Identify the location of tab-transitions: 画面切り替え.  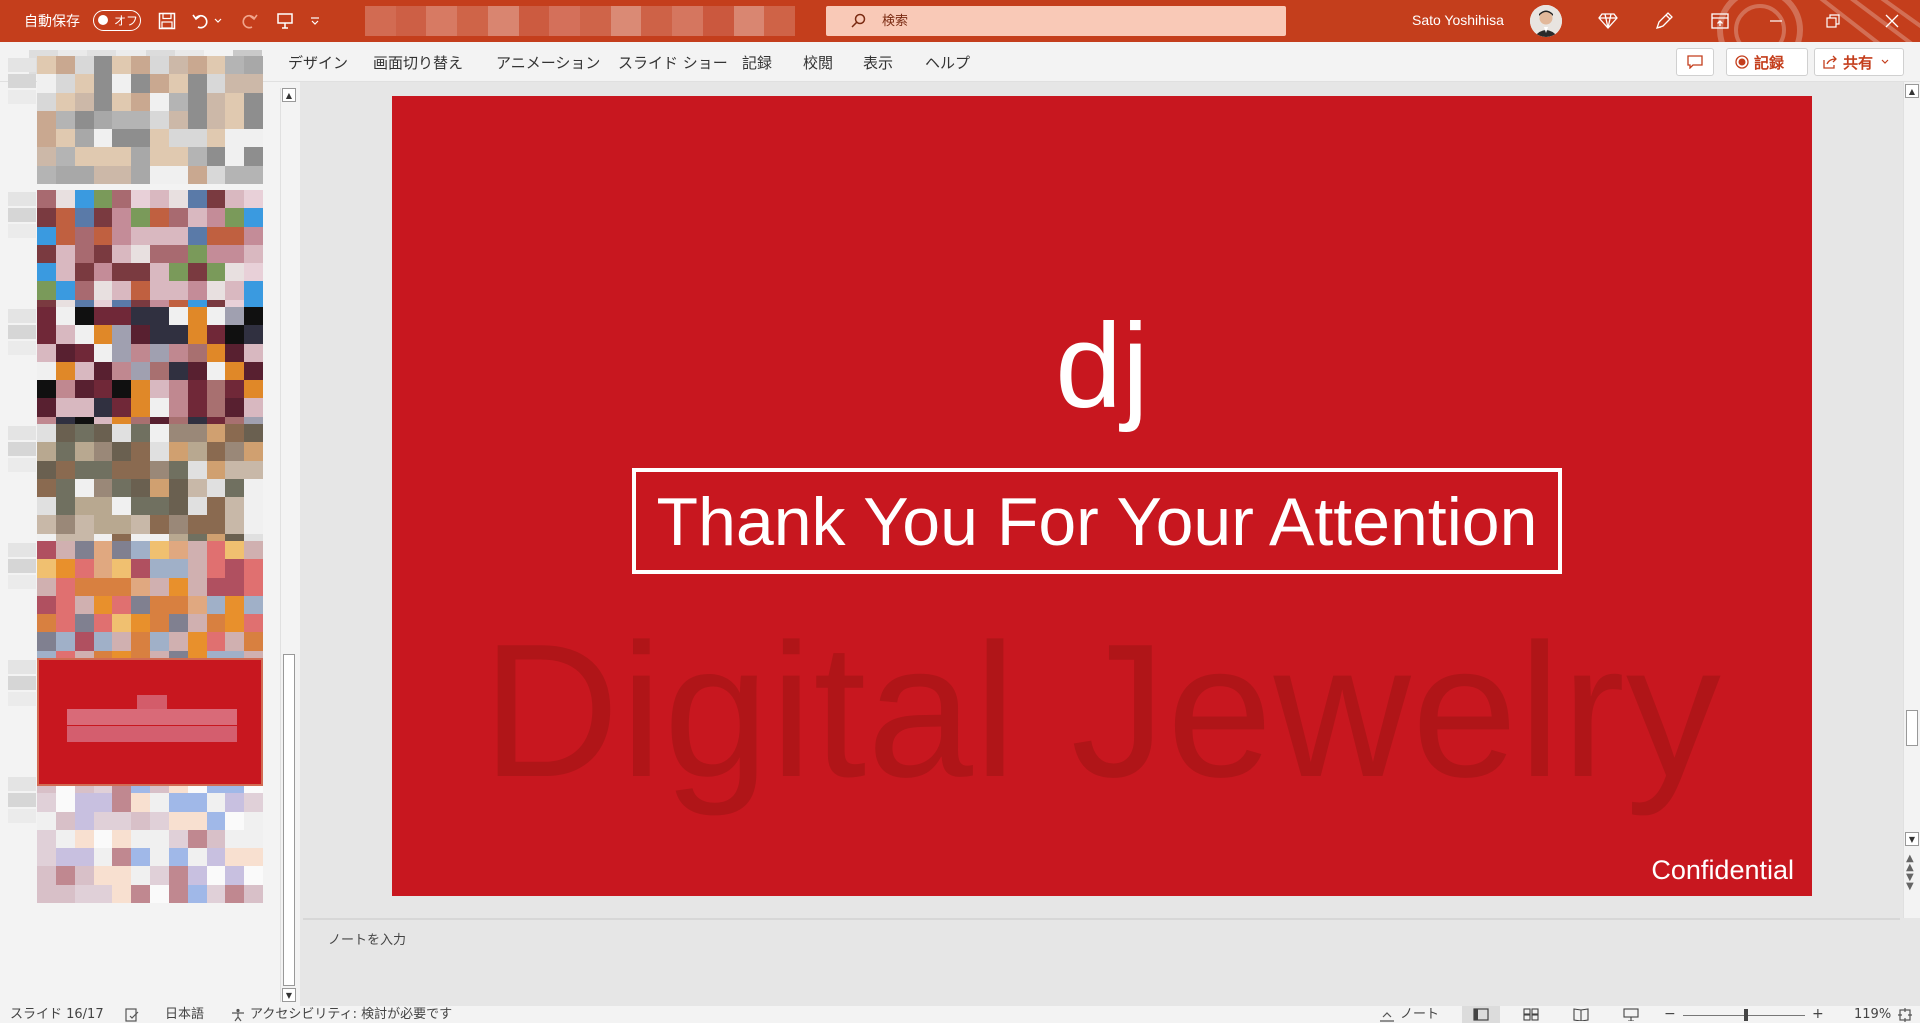
(418, 62).